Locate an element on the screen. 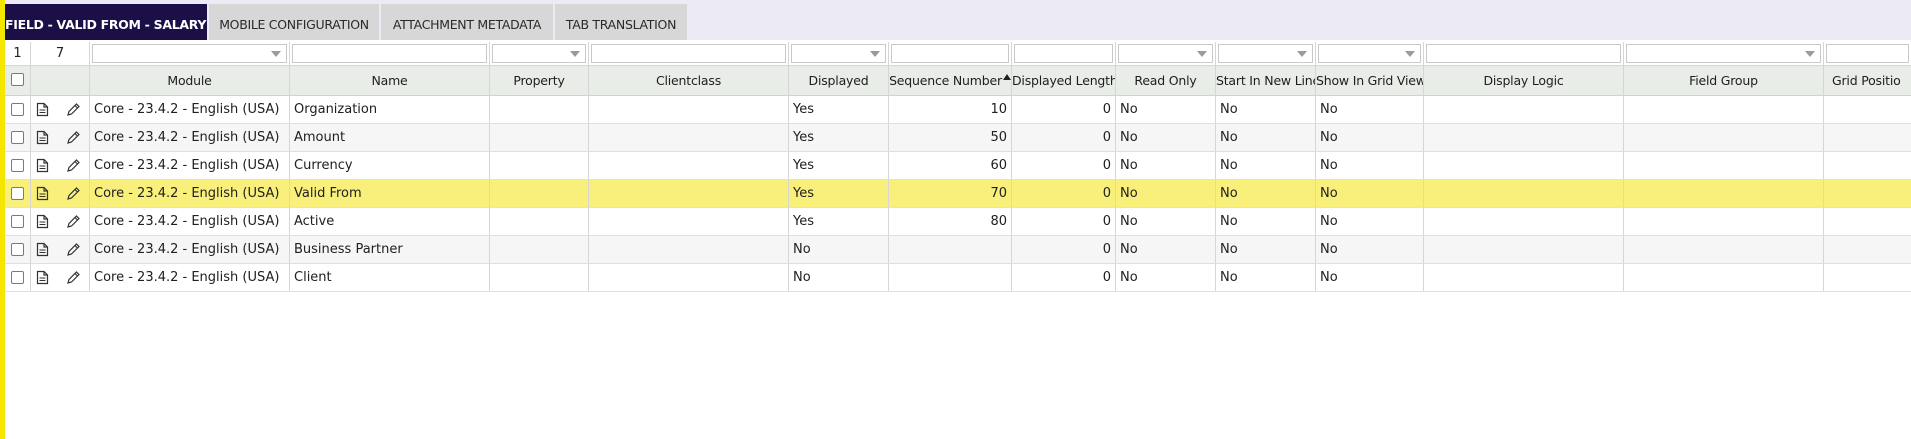 The width and height of the screenshot is (1911, 439). column-header-field-group: Field Group is located at coordinates (1724, 80).